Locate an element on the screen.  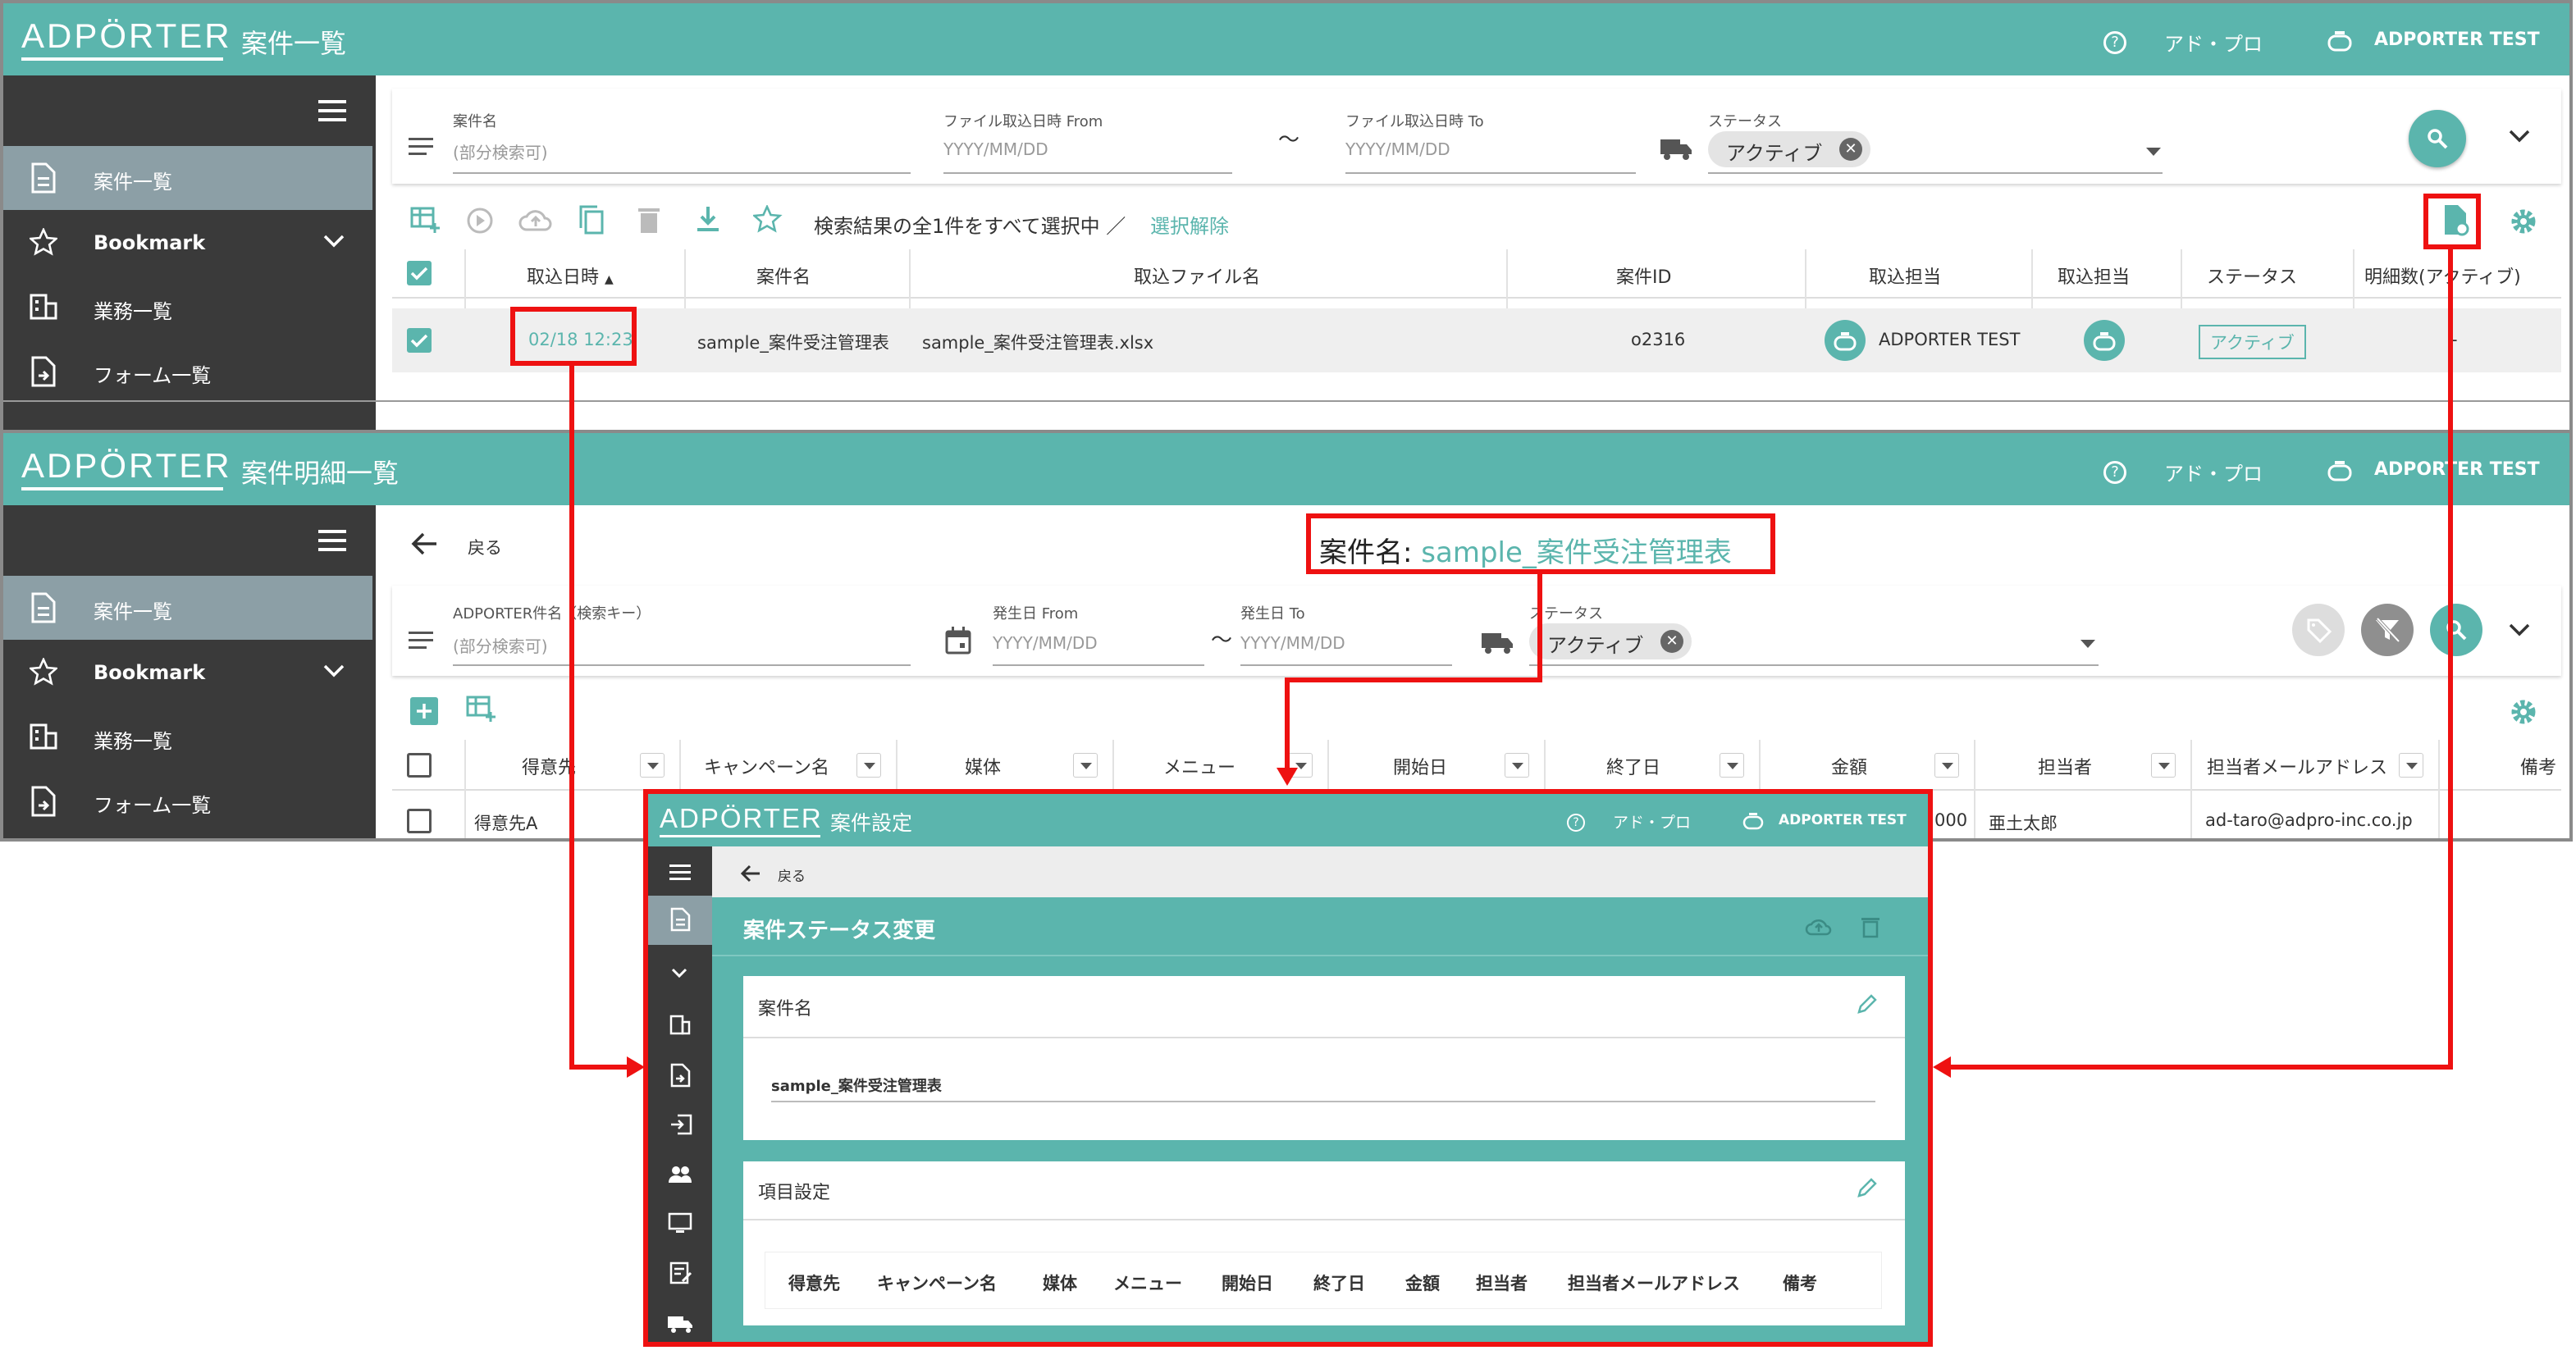
deselect-link: 選択解除 is located at coordinates (1189, 225).